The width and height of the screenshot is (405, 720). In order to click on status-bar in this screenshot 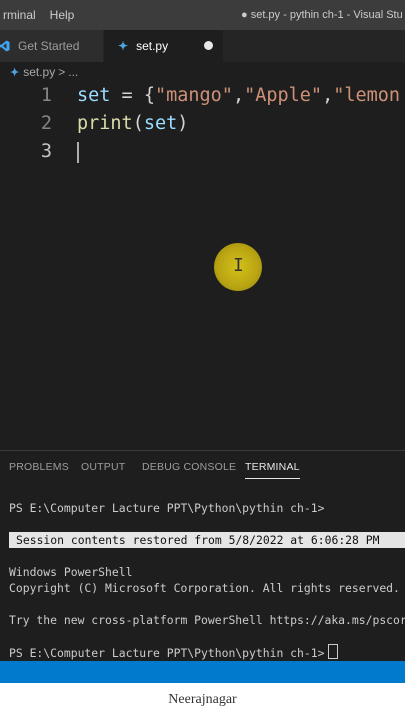, I will do `click(202, 672)`.